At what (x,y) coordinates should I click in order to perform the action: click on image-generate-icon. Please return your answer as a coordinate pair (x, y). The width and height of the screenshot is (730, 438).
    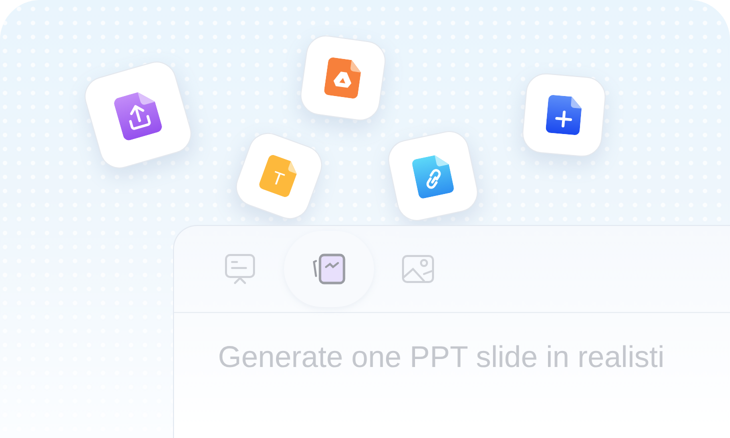
    Looking at the image, I should click on (329, 269).